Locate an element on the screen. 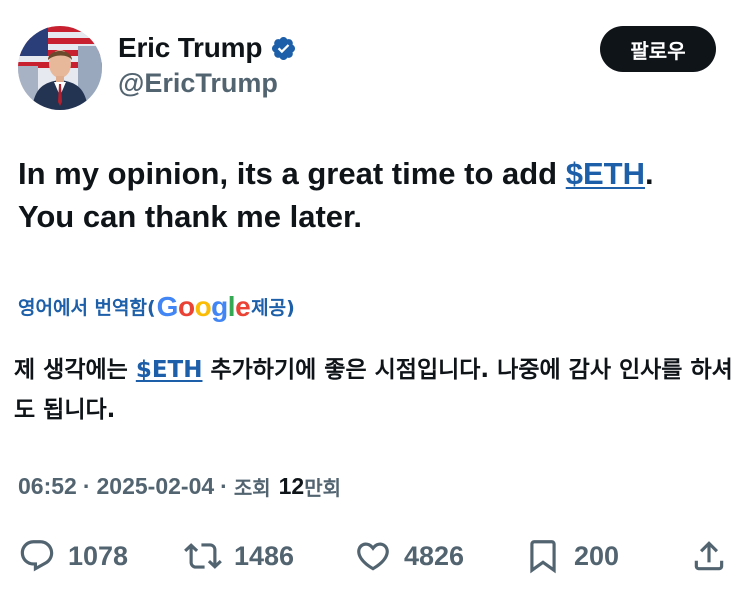 The height and width of the screenshot is (610, 750). retweet-count: 1486 is located at coordinates (264, 555).